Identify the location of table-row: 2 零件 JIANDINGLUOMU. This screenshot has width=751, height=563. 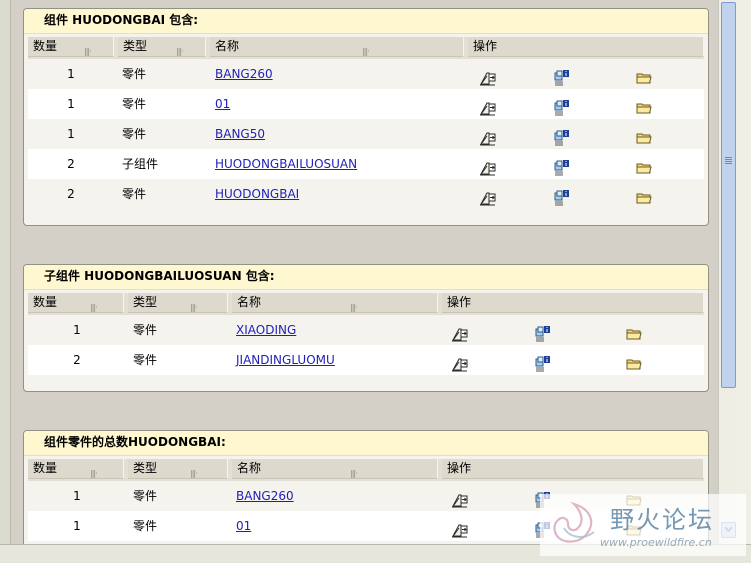
(366, 360).